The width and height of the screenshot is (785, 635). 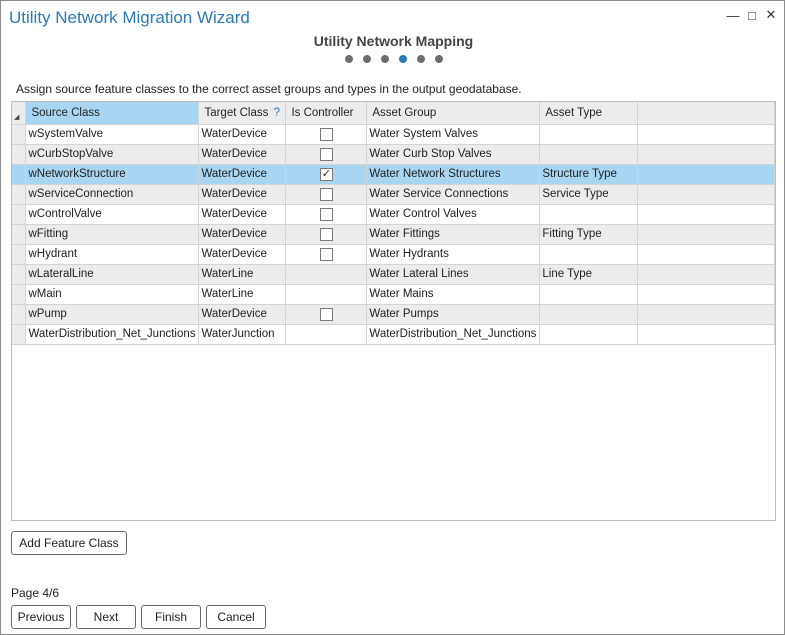 I want to click on is-controller-checkbox: ✓, so click(x=326, y=174).